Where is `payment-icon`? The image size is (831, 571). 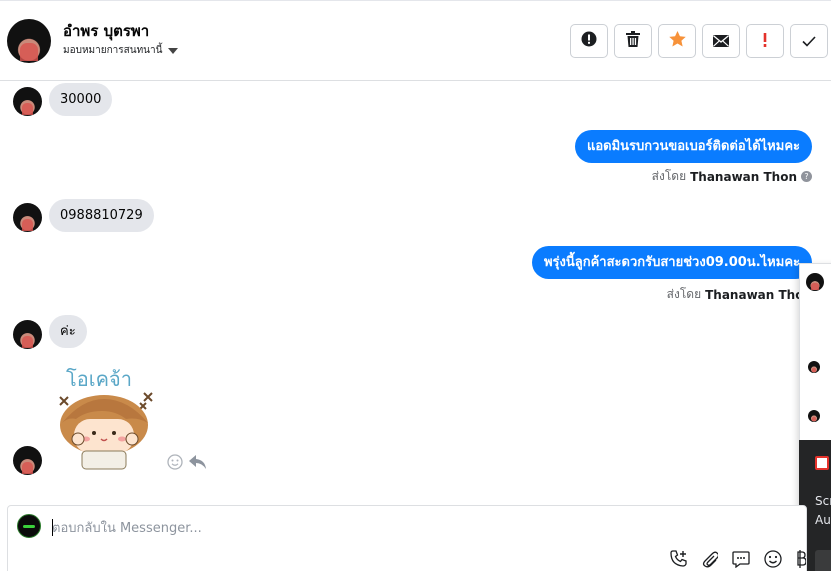
payment-icon is located at coordinates (801, 559).